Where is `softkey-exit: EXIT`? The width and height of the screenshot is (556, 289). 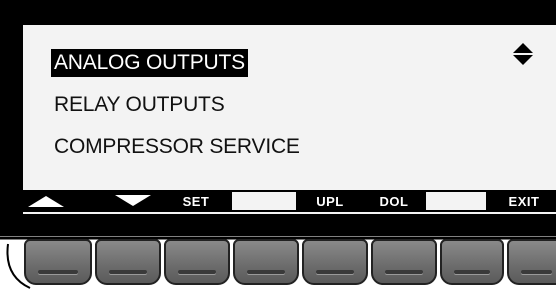
softkey-exit: EXIT is located at coordinates (524, 201).